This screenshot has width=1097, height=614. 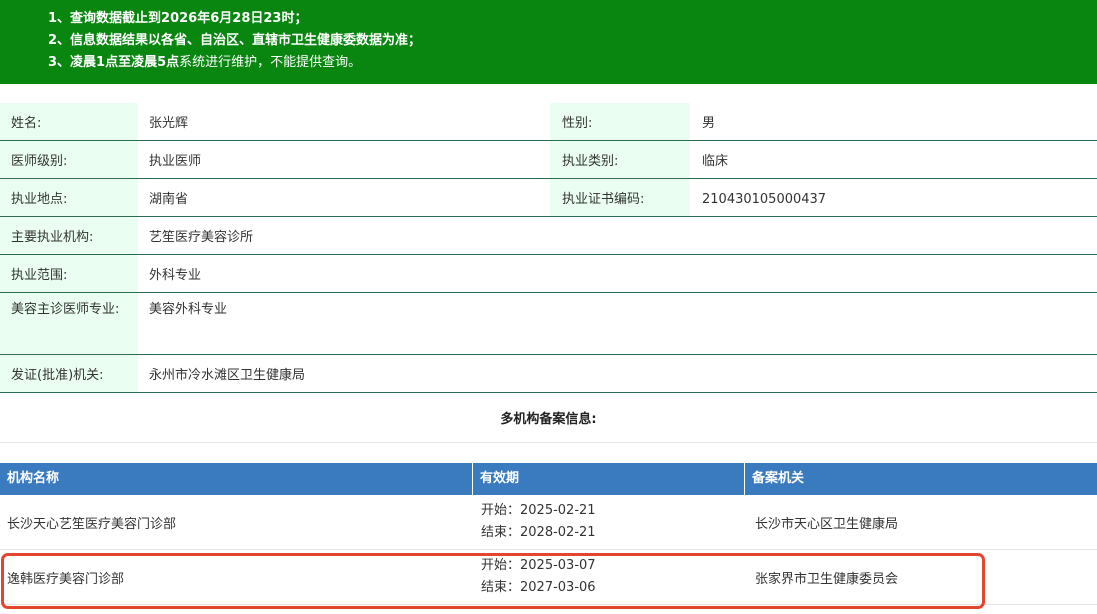 What do you see at coordinates (69, 121) in the screenshot?
I see `name-label: 姓名:` at bounding box center [69, 121].